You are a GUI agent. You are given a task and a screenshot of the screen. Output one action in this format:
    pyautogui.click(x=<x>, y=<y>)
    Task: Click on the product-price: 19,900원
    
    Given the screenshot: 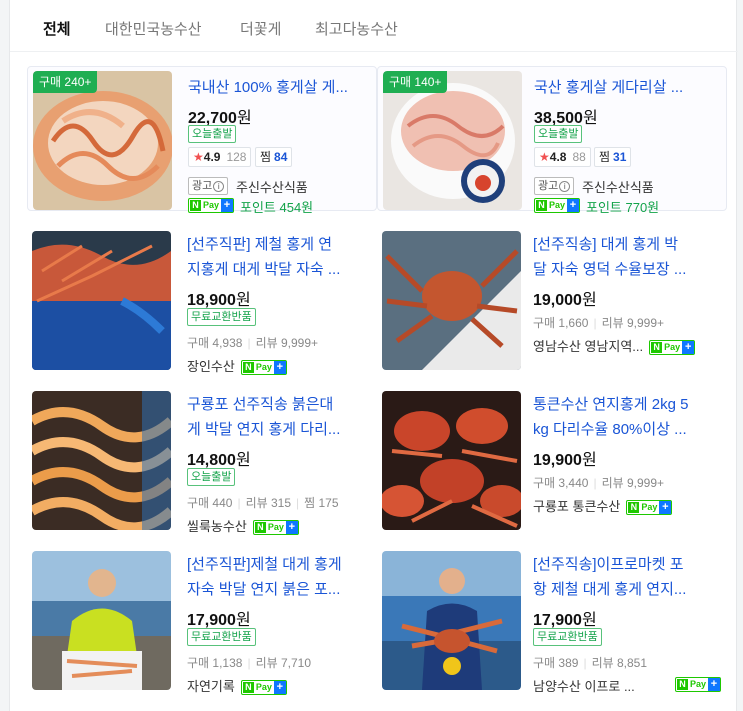 What is the action you would take?
    pyautogui.click(x=565, y=460)
    